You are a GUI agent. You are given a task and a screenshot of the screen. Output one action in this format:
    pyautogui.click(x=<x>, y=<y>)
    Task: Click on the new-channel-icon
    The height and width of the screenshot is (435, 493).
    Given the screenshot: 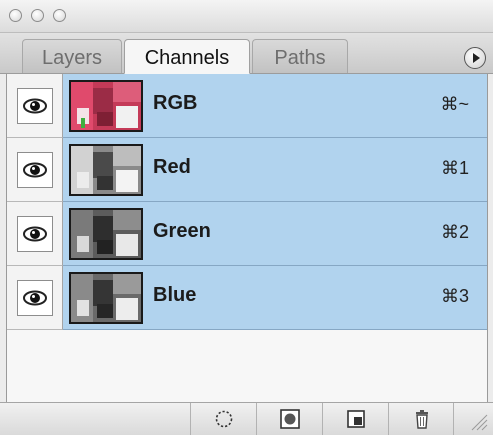 What is the action you would take?
    pyautogui.click(x=356, y=419)
    